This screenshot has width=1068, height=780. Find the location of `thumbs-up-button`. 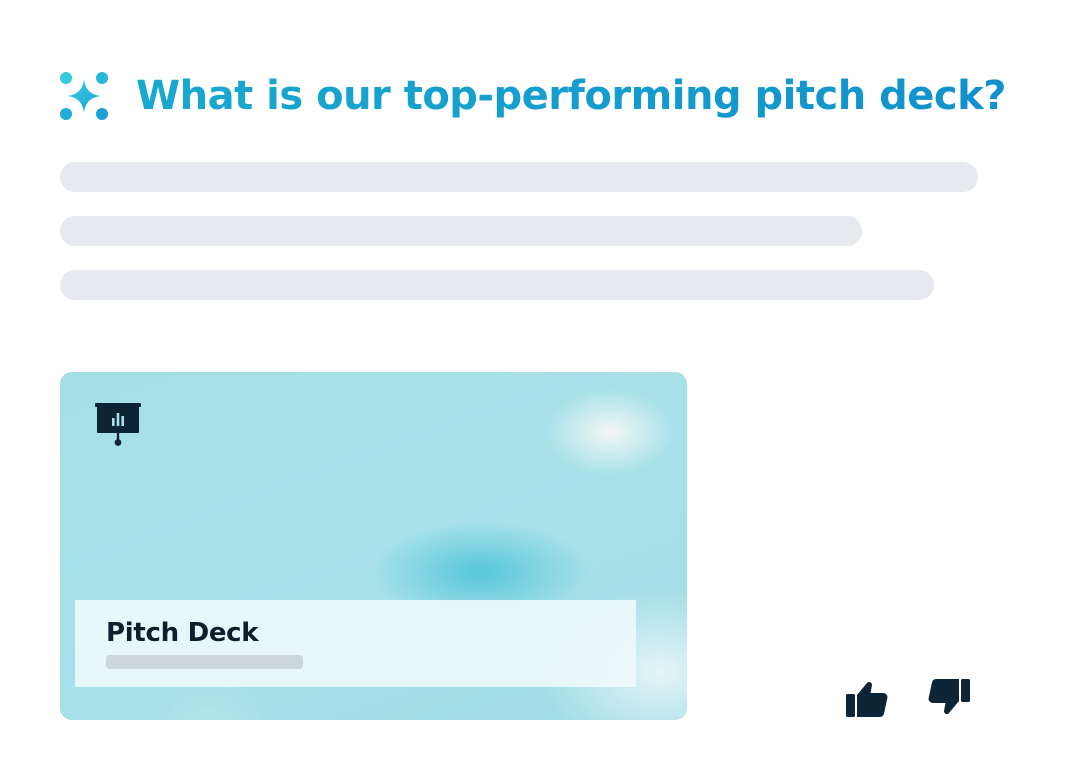

thumbs-up-button is located at coordinates (867, 698).